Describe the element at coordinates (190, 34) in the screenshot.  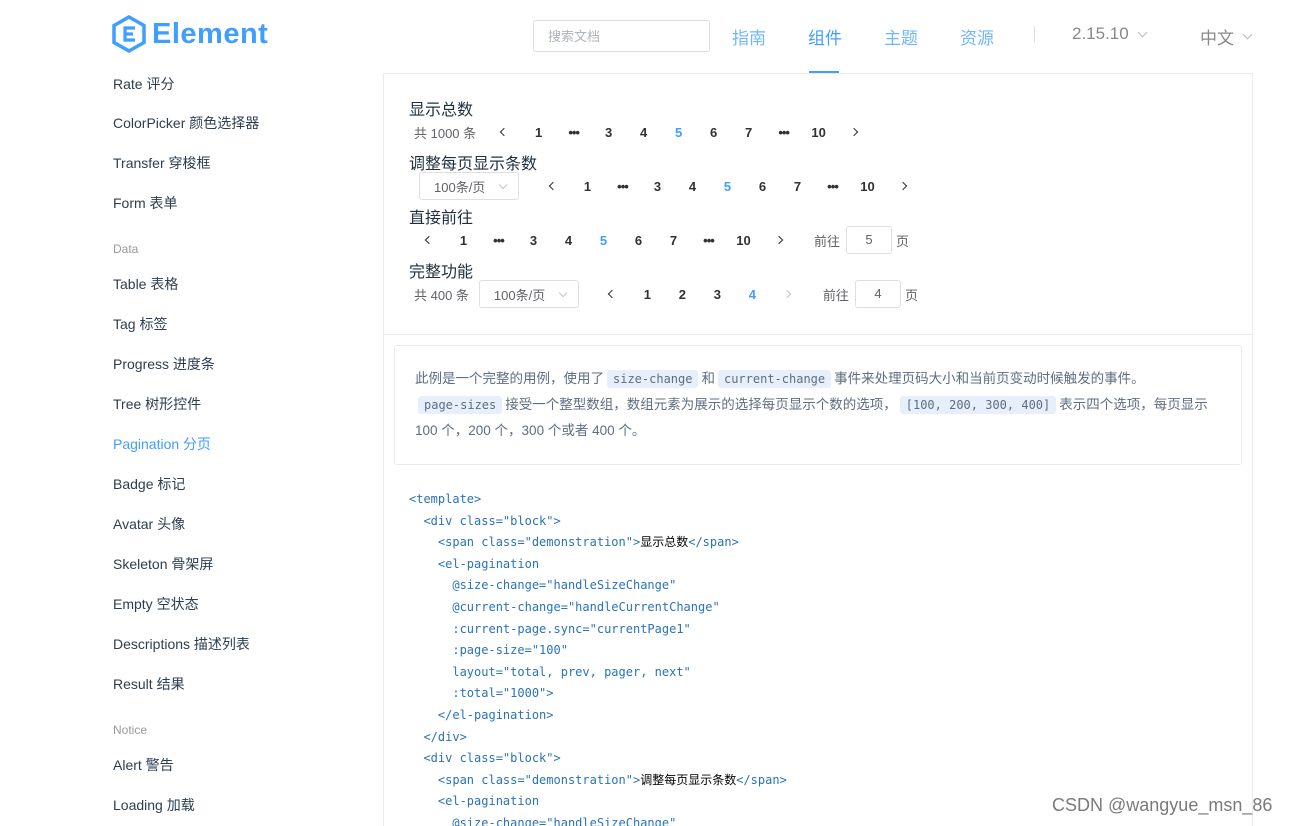
I see `element-logo: Element` at that location.